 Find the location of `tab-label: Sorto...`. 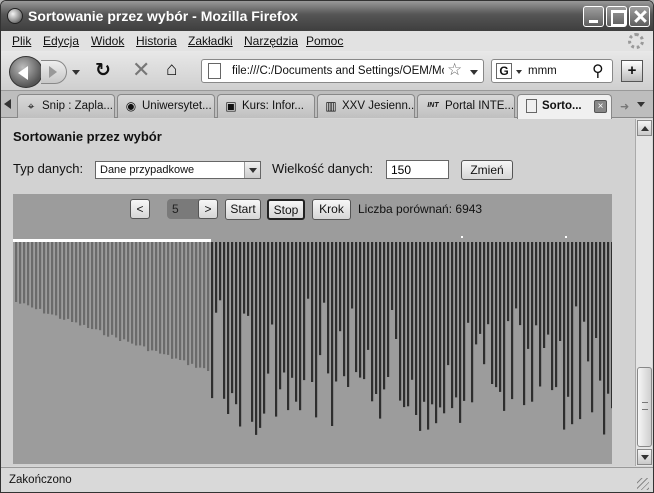

tab-label: Sorto... is located at coordinates (562, 106).